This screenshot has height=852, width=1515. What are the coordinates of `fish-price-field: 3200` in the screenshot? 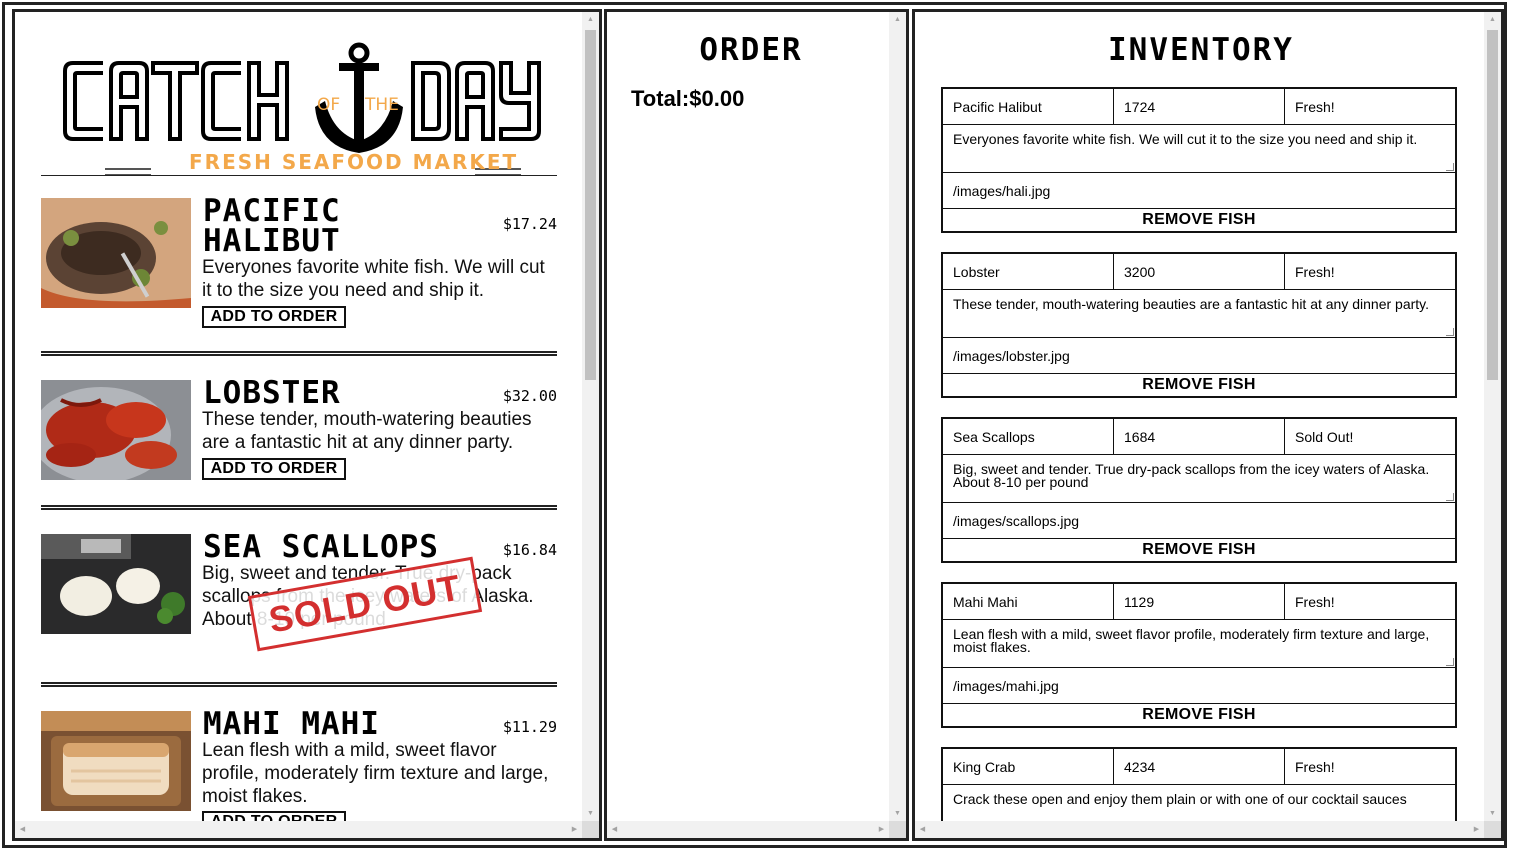 It's located at (1199, 271).